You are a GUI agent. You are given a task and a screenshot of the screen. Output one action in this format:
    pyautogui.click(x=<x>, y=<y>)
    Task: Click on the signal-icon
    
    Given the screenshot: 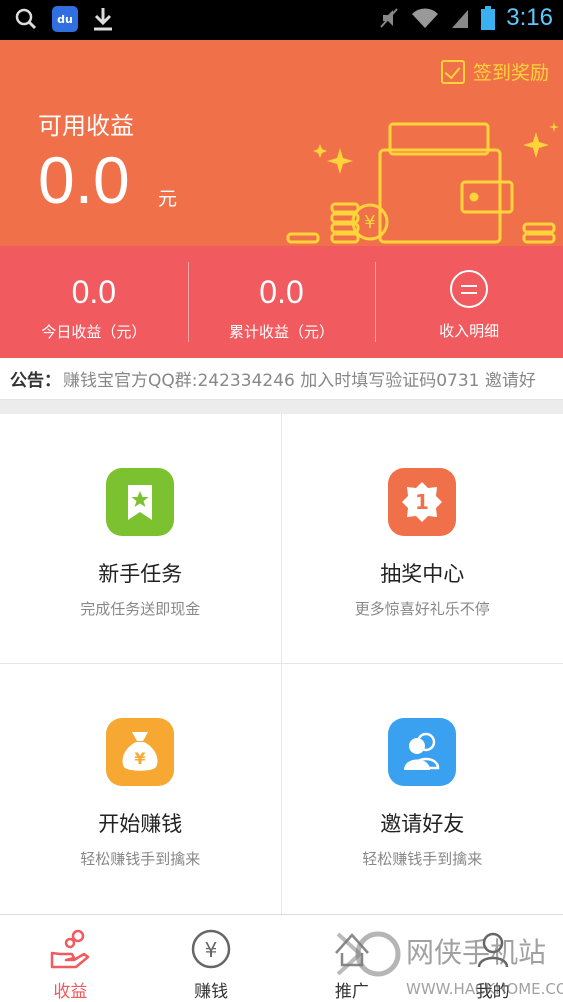 What is the action you would take?
    pyautogui.click(x=460, y=19)
    